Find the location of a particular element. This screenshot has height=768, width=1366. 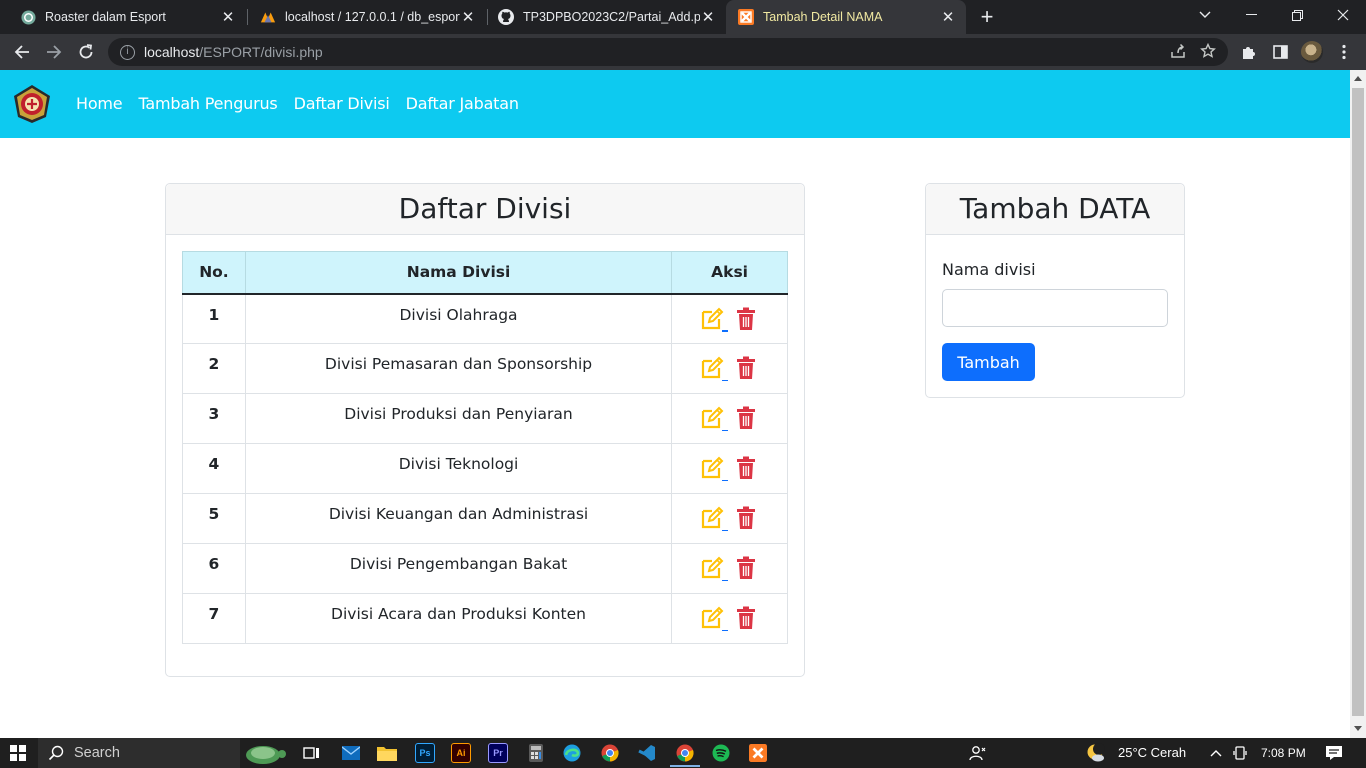

nav-link-home: Home is located at coordinates (99, 103).